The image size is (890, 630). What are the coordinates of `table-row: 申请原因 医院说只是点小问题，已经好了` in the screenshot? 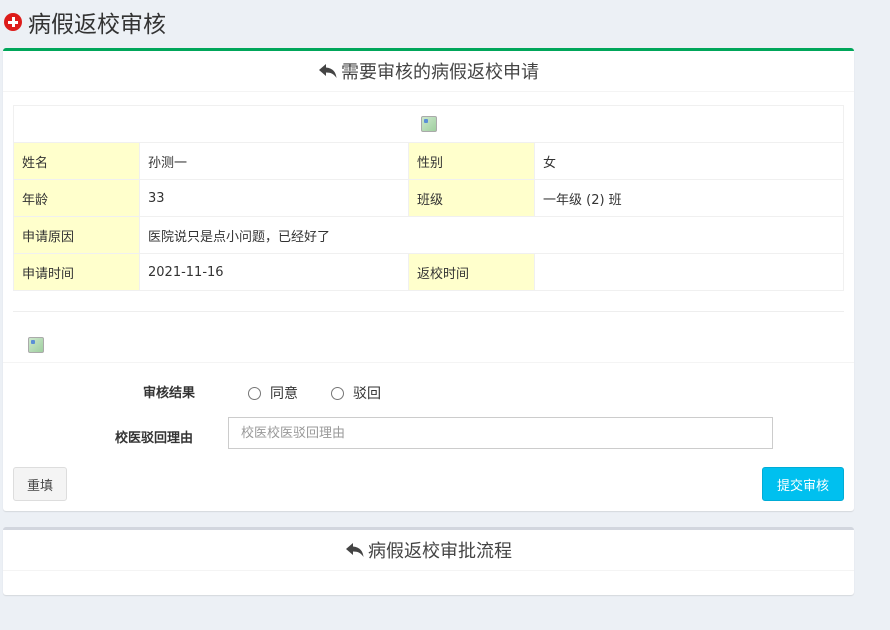 It's located at (428, 235).